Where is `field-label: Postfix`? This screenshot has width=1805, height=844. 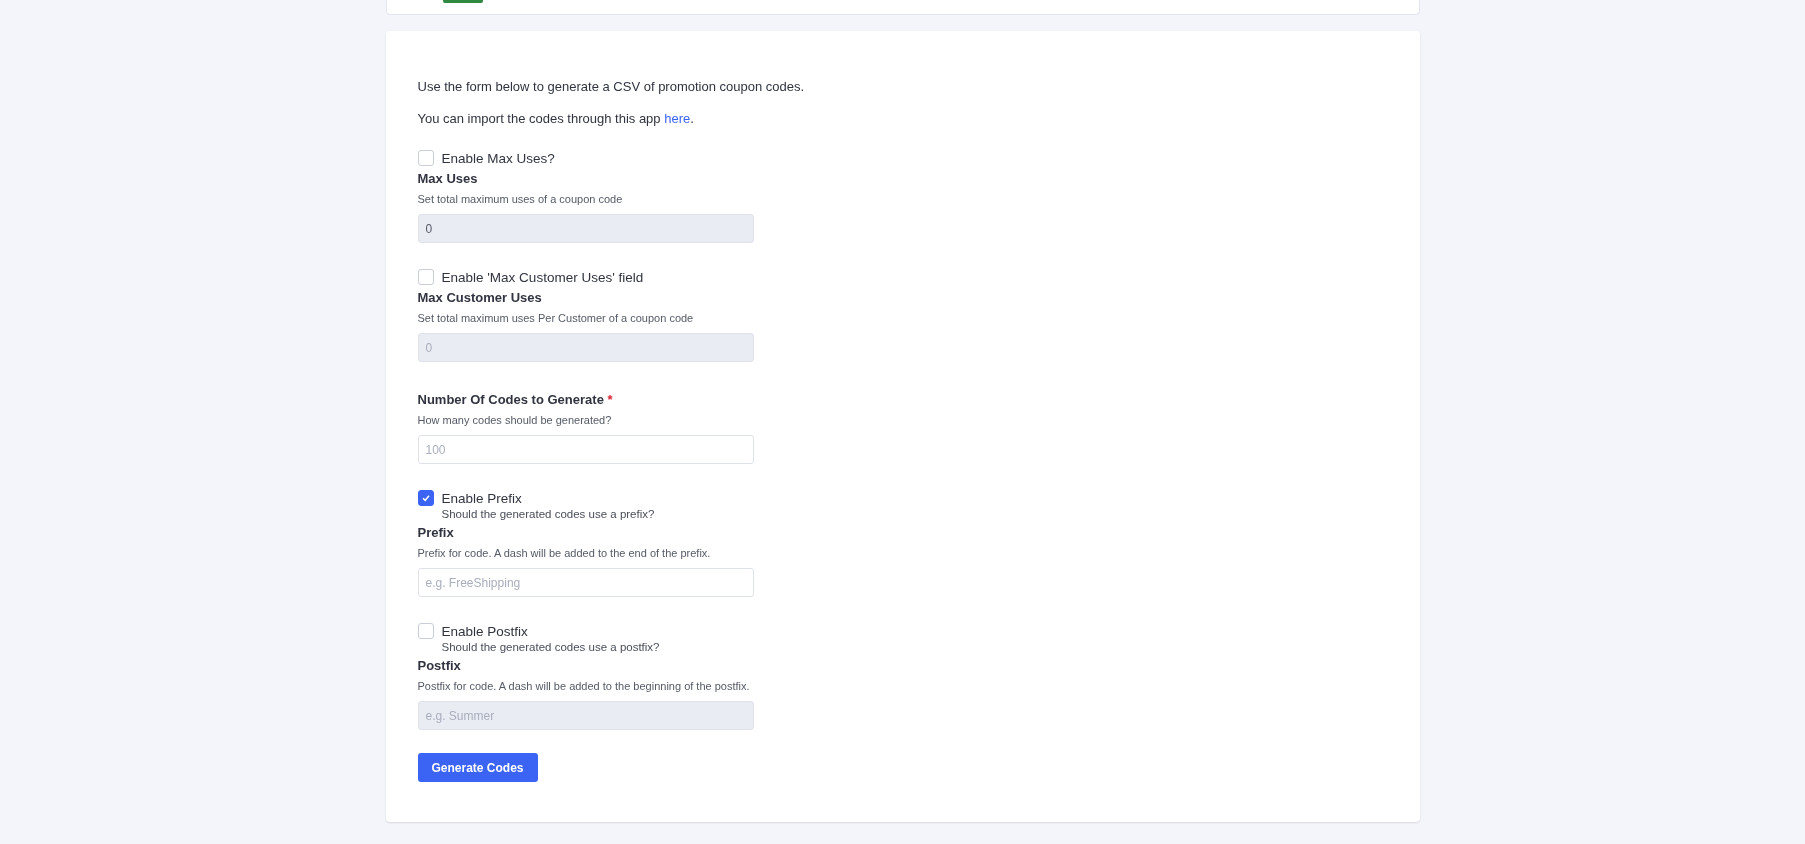
field-label: Postfix is located at coordinates (439, 665).